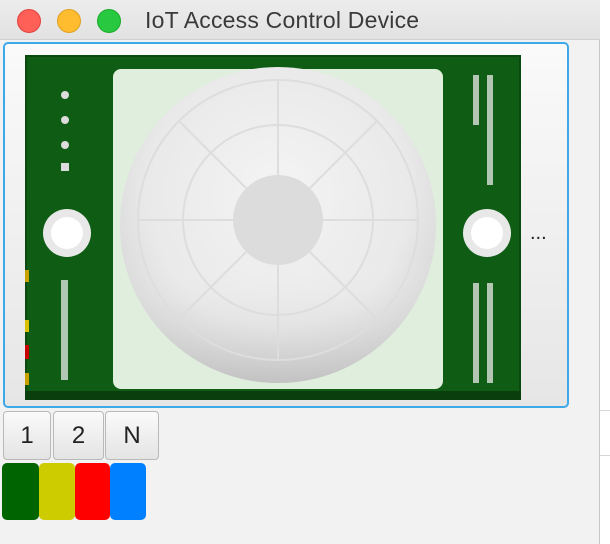 The width and height of the screenshot is (610, 544). What do you see at coordinates (282, 20) in the screenshot?
I see `window-title: IoT Access Control Device` at bounding box center [282, 20].